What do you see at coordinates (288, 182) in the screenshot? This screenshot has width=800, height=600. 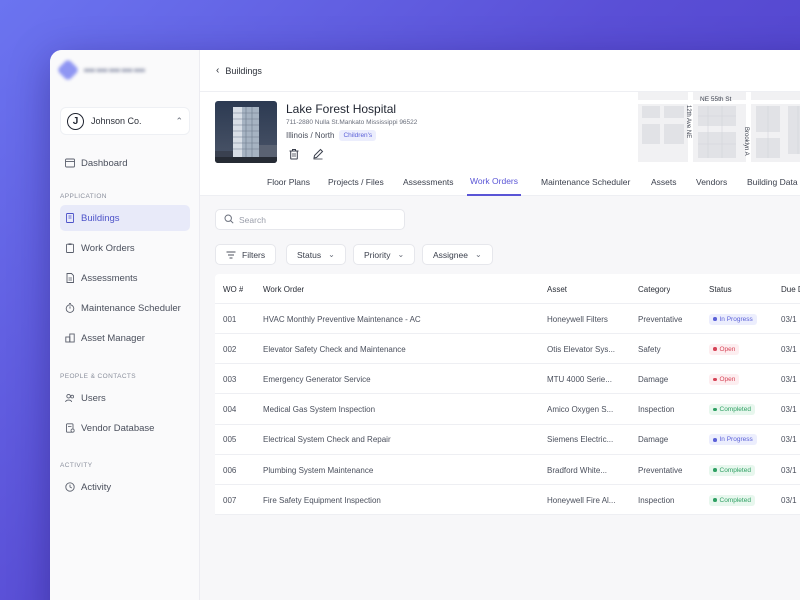 I see `tab-floor-plans: Floor Plans` at bounding box center [288, 182].